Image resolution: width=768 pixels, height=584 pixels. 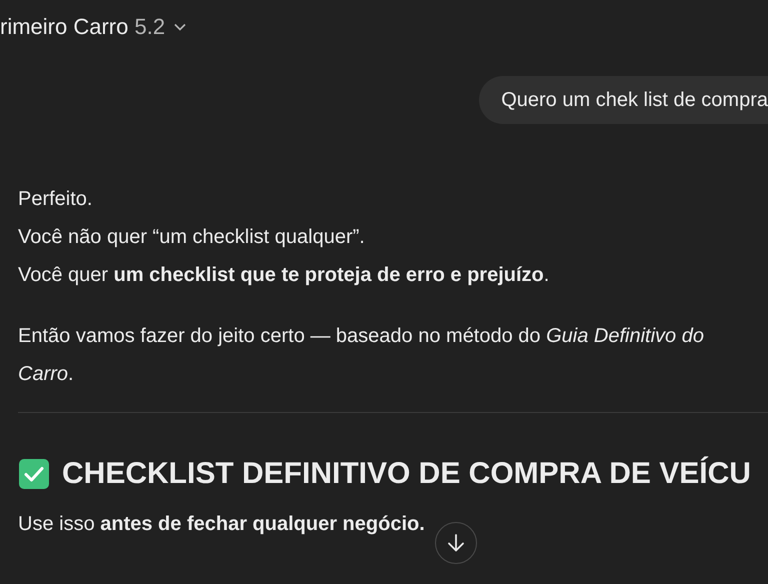 What do you see at coordinates (46, 374) in the screenshot?
I see `reply-text: Carro.` at bounding box center [46, 374].